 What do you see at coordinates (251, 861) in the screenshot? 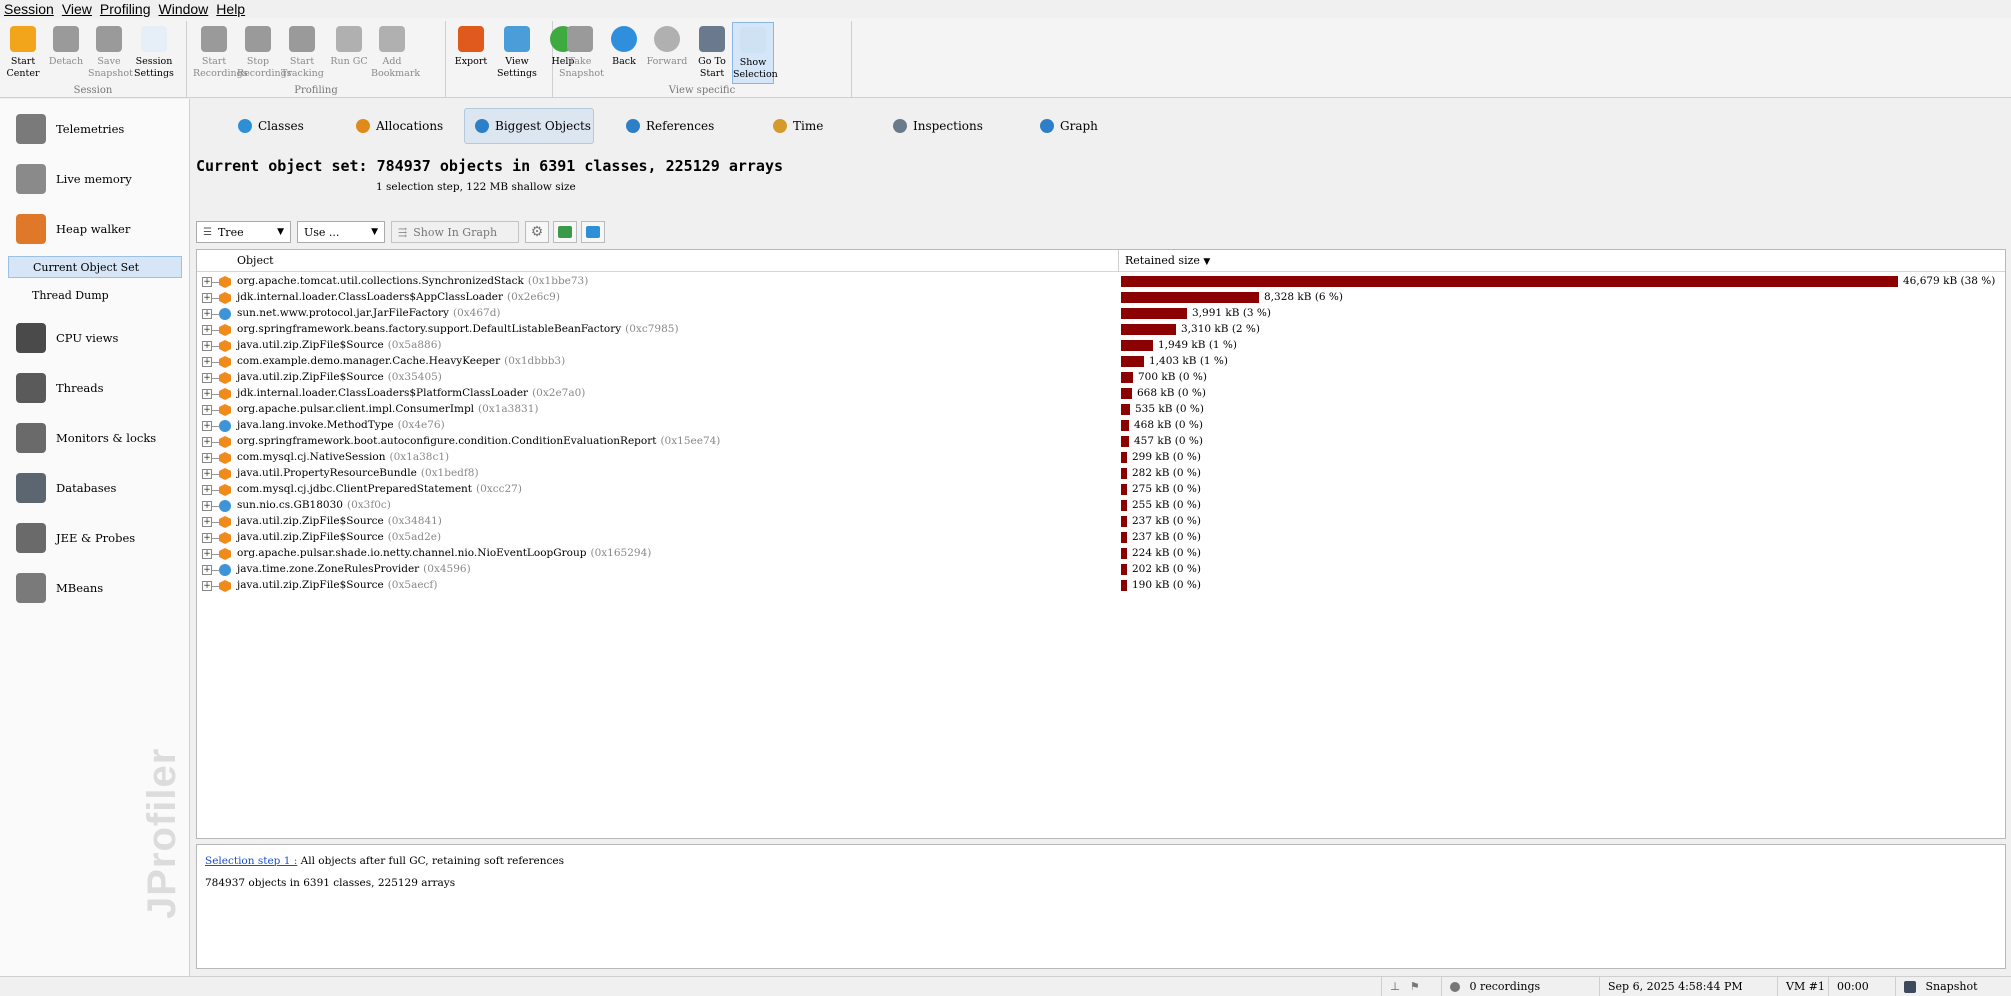
I see `selection-step-link: Selection step 1 :` at bounding box center [251, 861].